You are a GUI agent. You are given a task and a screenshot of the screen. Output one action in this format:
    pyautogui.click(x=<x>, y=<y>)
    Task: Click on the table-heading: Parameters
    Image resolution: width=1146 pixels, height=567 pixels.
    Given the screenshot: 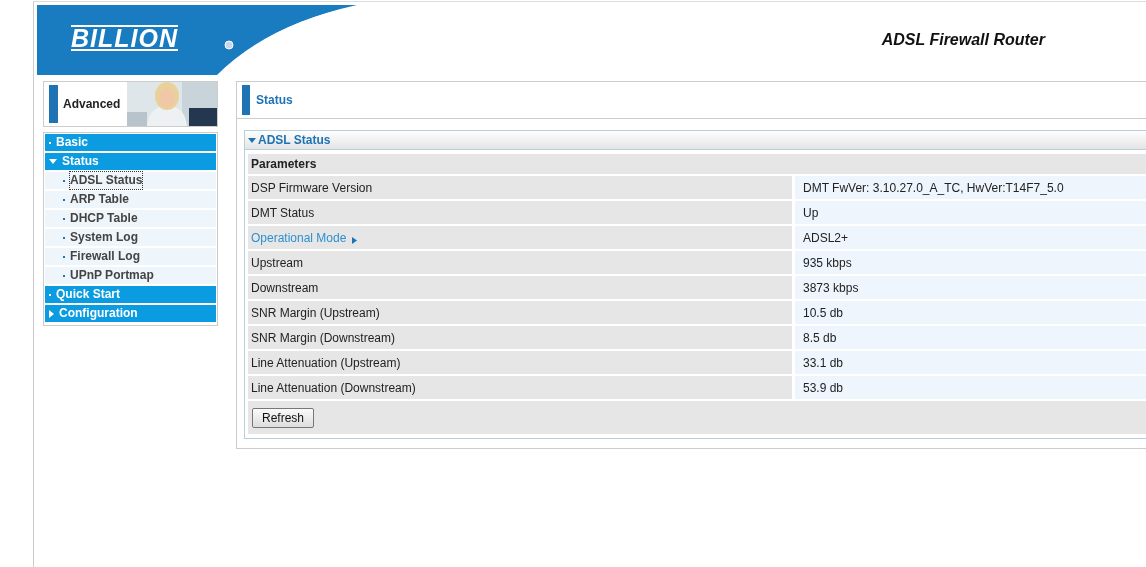 What is the action you would take?
    pyautogui.click(x=697, y=164)
    